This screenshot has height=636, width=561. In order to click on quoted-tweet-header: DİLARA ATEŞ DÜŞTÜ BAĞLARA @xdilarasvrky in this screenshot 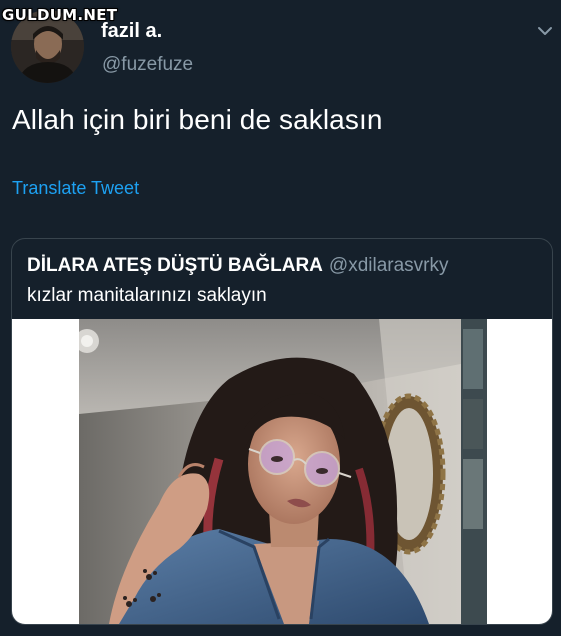, I will do `click(238, 266)`.